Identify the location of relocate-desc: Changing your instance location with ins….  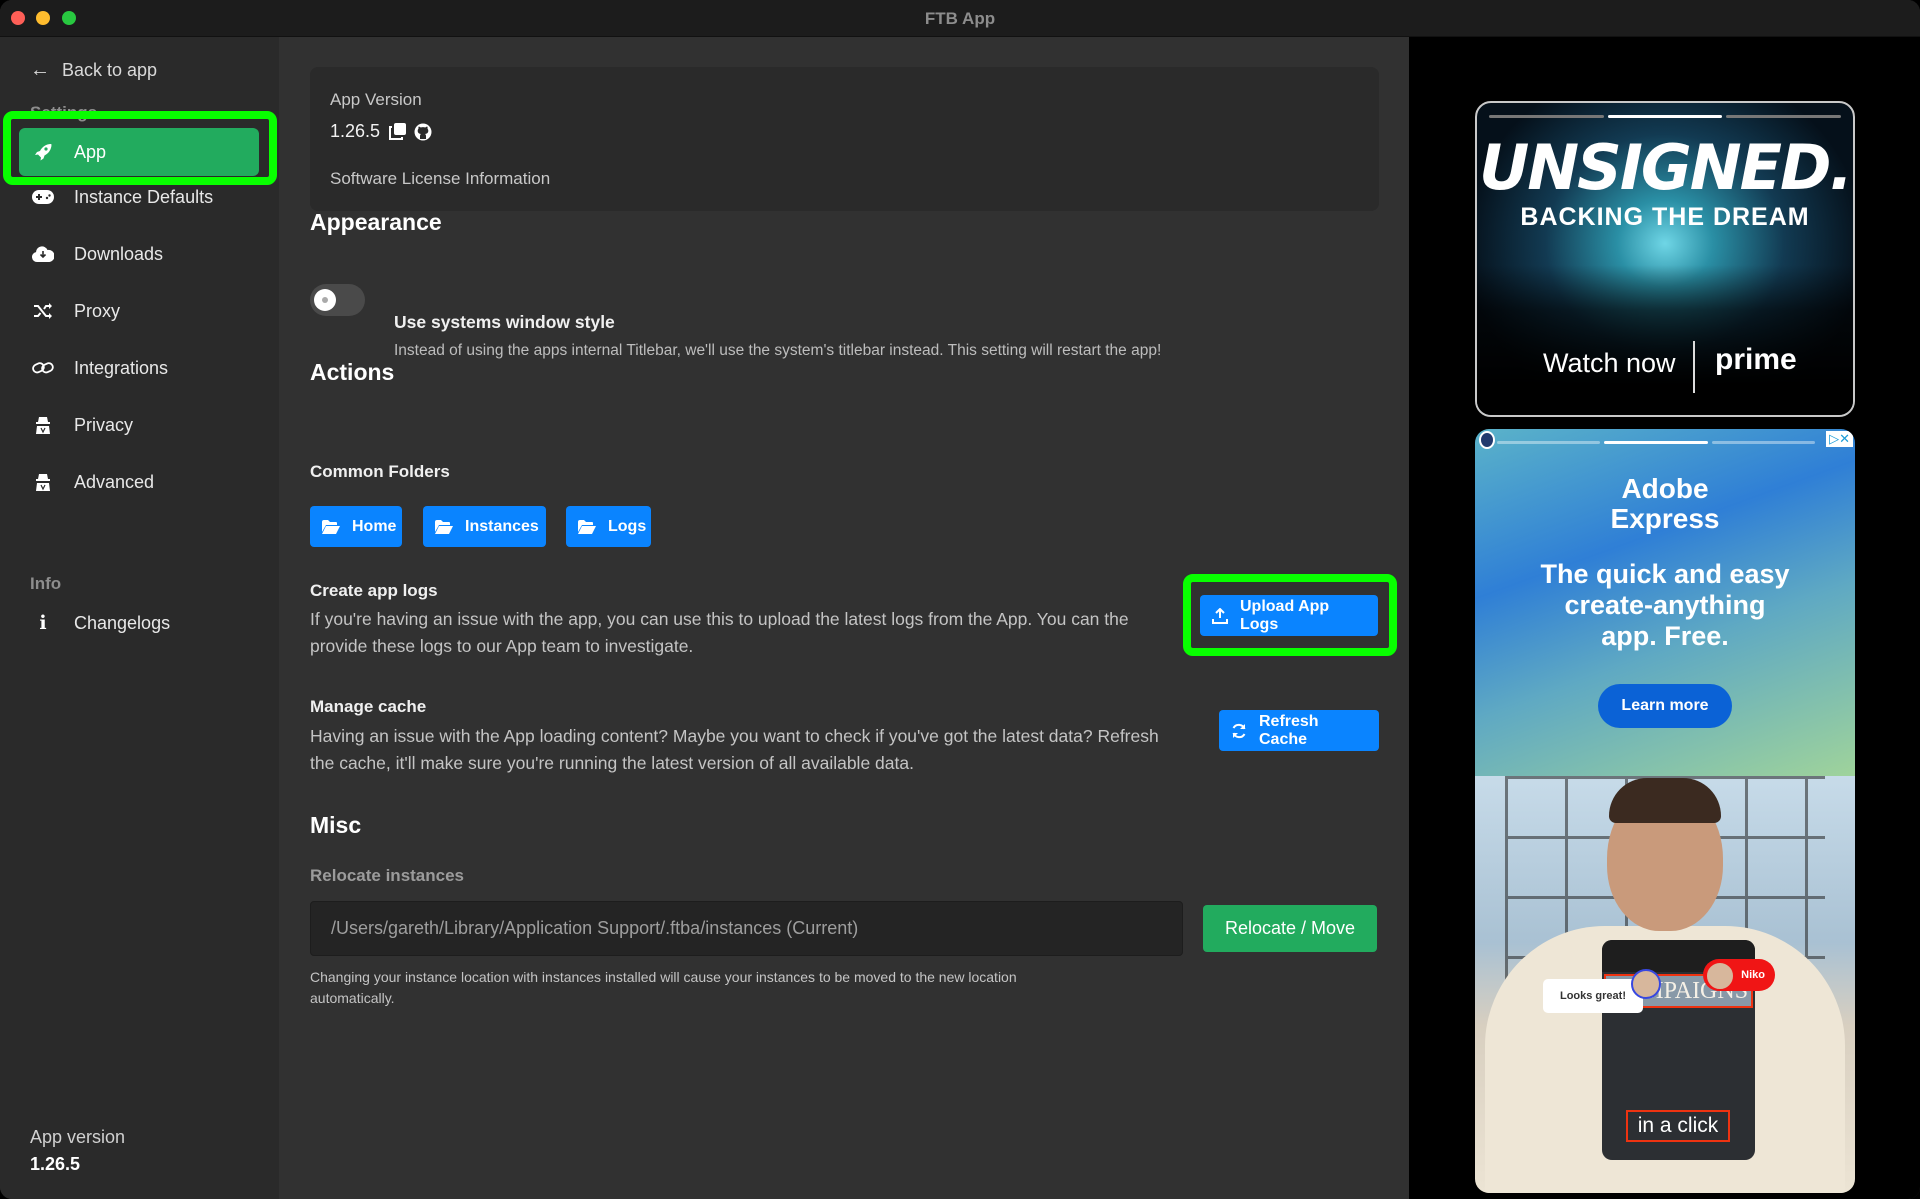
(663, 987).